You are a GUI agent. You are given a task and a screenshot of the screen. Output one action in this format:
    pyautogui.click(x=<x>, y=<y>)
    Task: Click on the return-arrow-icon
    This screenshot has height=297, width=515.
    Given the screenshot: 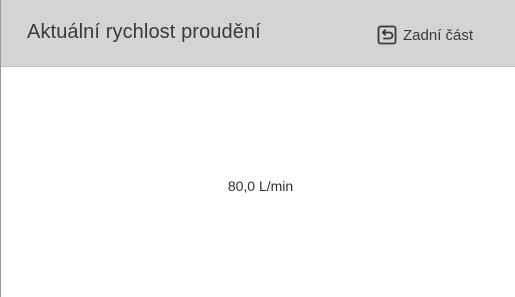 What is the action you would take?
    pyautogui.click(x=387, y=35)
    